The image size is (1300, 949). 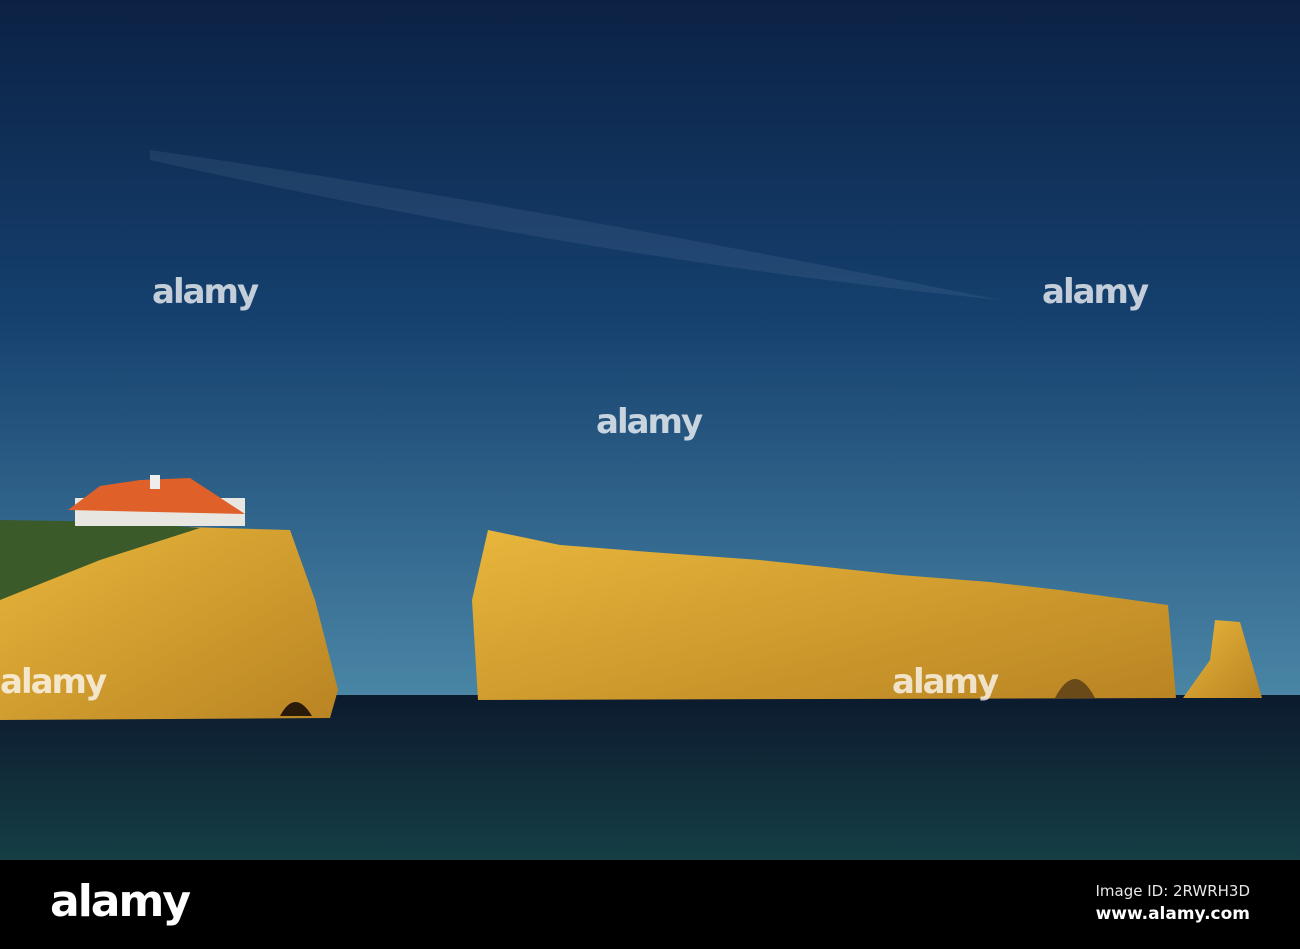 What do you see at coordinates (1172, 914) in the screenshot?
I see `site-url: www.alamy.com` at bounding box center [1172, 914].